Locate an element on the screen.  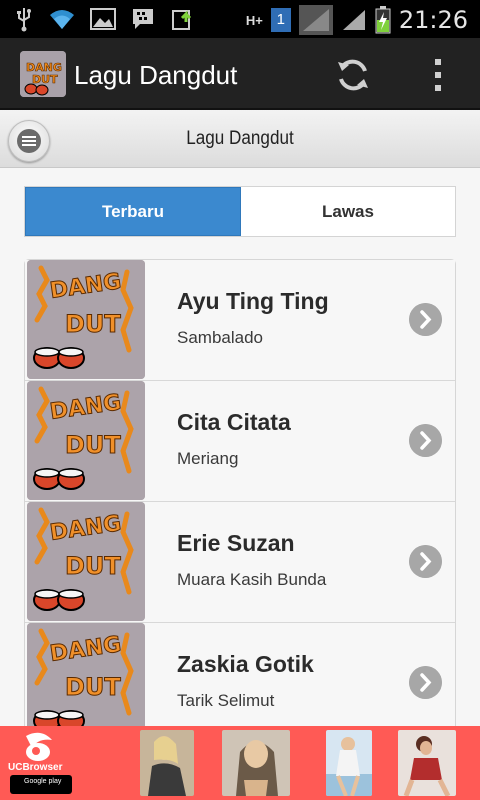
overflow-menu-icon is located at coordinates (438, 75).